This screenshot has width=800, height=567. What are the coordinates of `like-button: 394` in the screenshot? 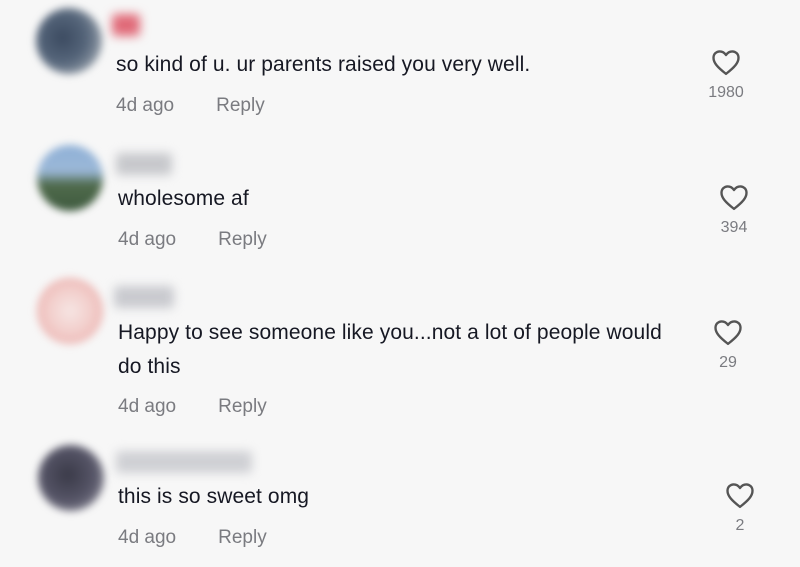 It's located at (734, 210).